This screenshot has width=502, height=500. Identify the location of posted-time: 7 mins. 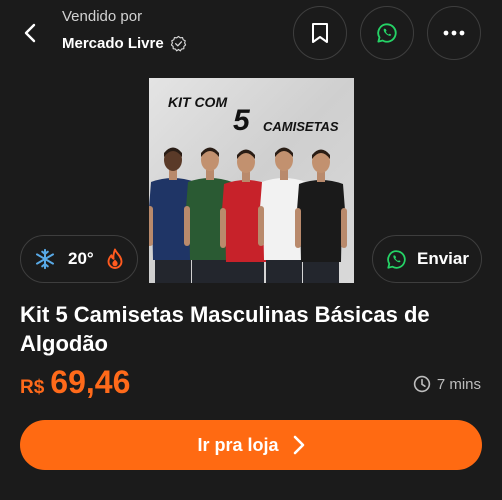
(447, 384).